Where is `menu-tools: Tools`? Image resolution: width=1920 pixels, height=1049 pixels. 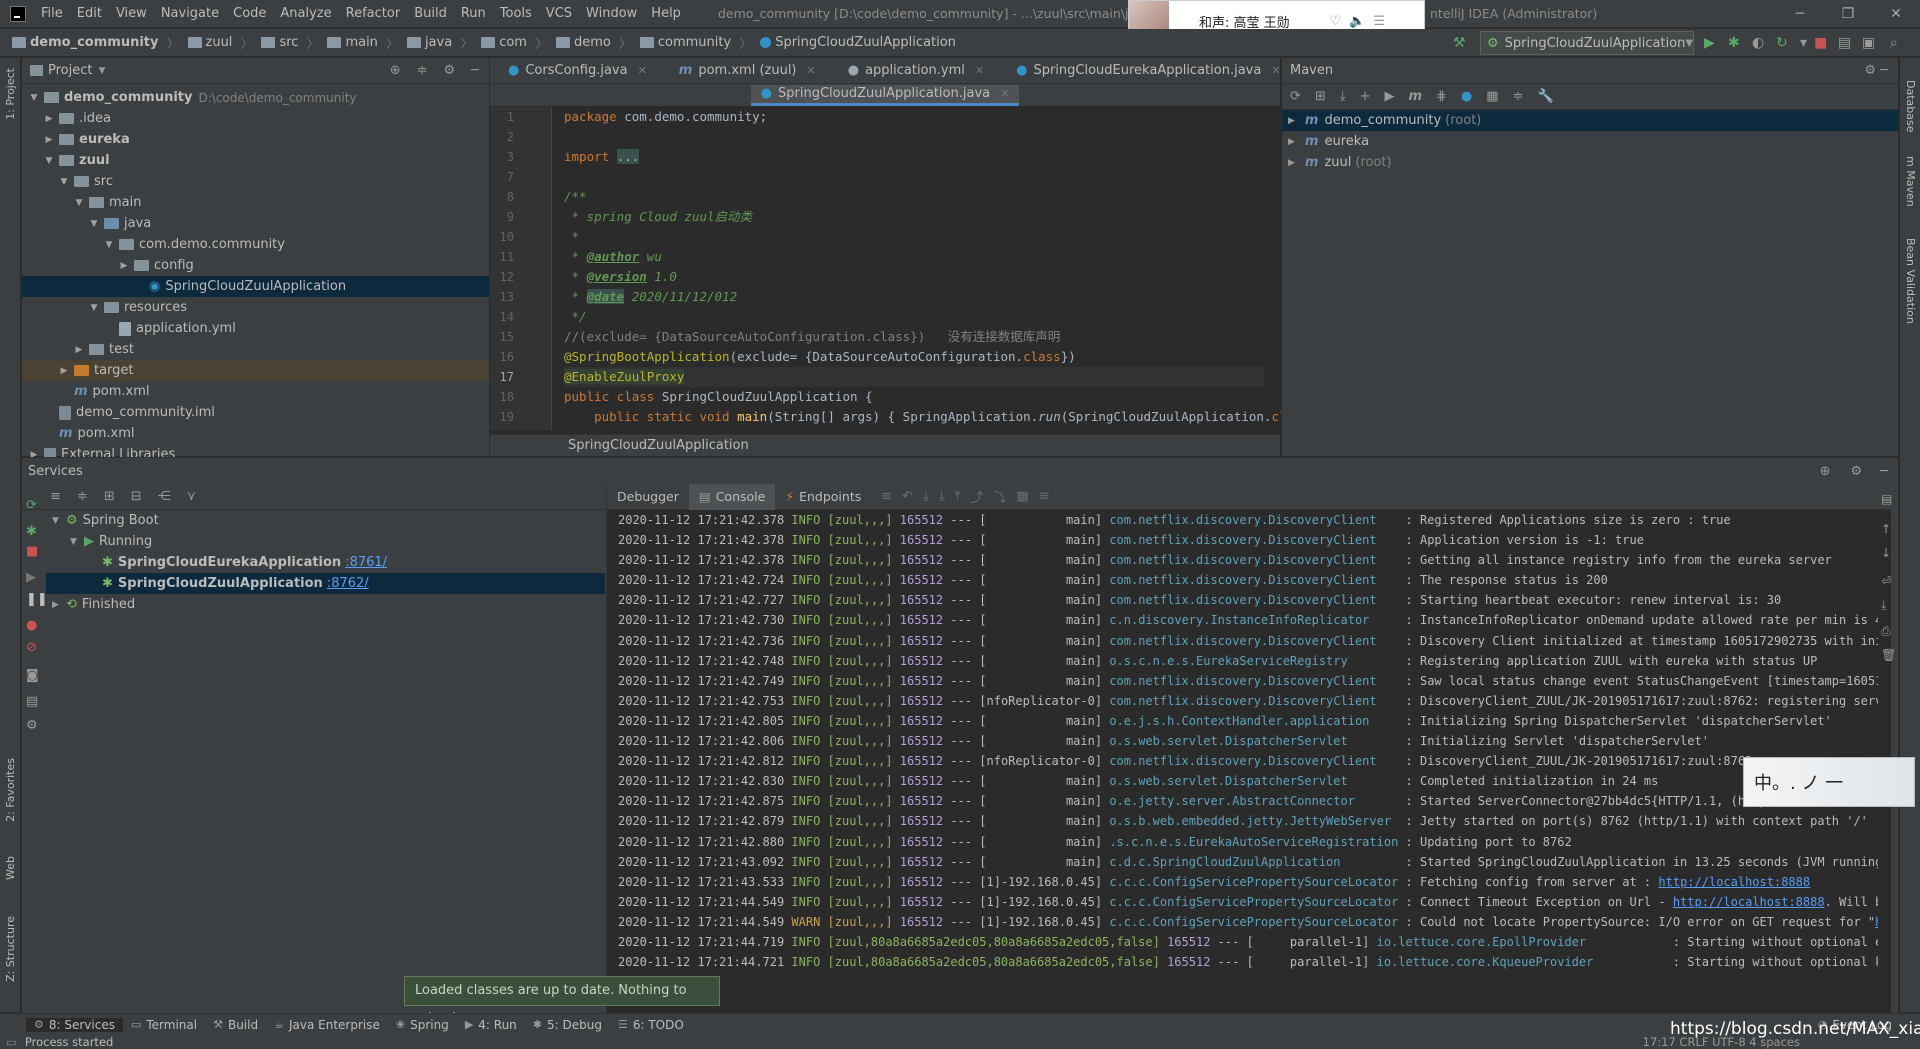 menu-tools: Tools is located at coordinates (516, 13).